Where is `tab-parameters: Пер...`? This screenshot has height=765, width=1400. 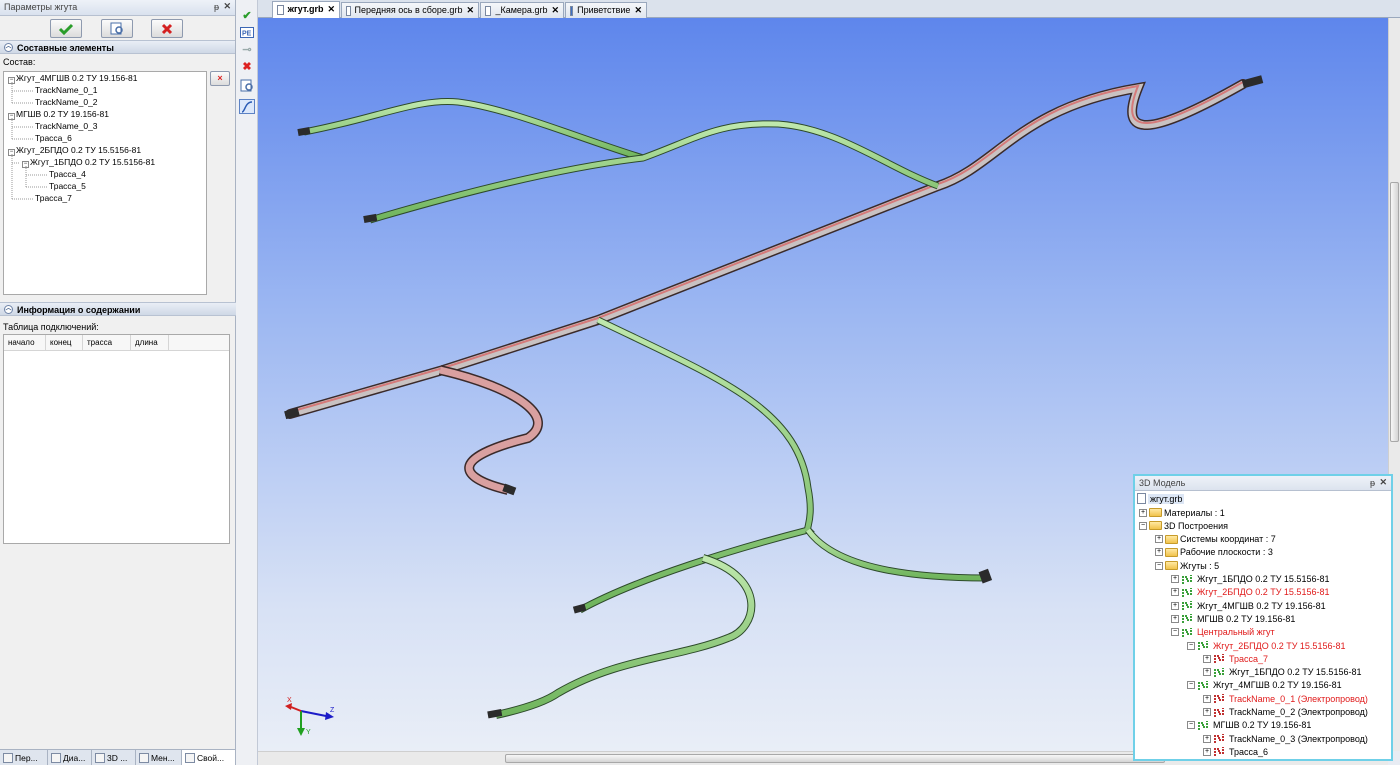
tab-parameters: Пер... is located at coordinates (24, 757).